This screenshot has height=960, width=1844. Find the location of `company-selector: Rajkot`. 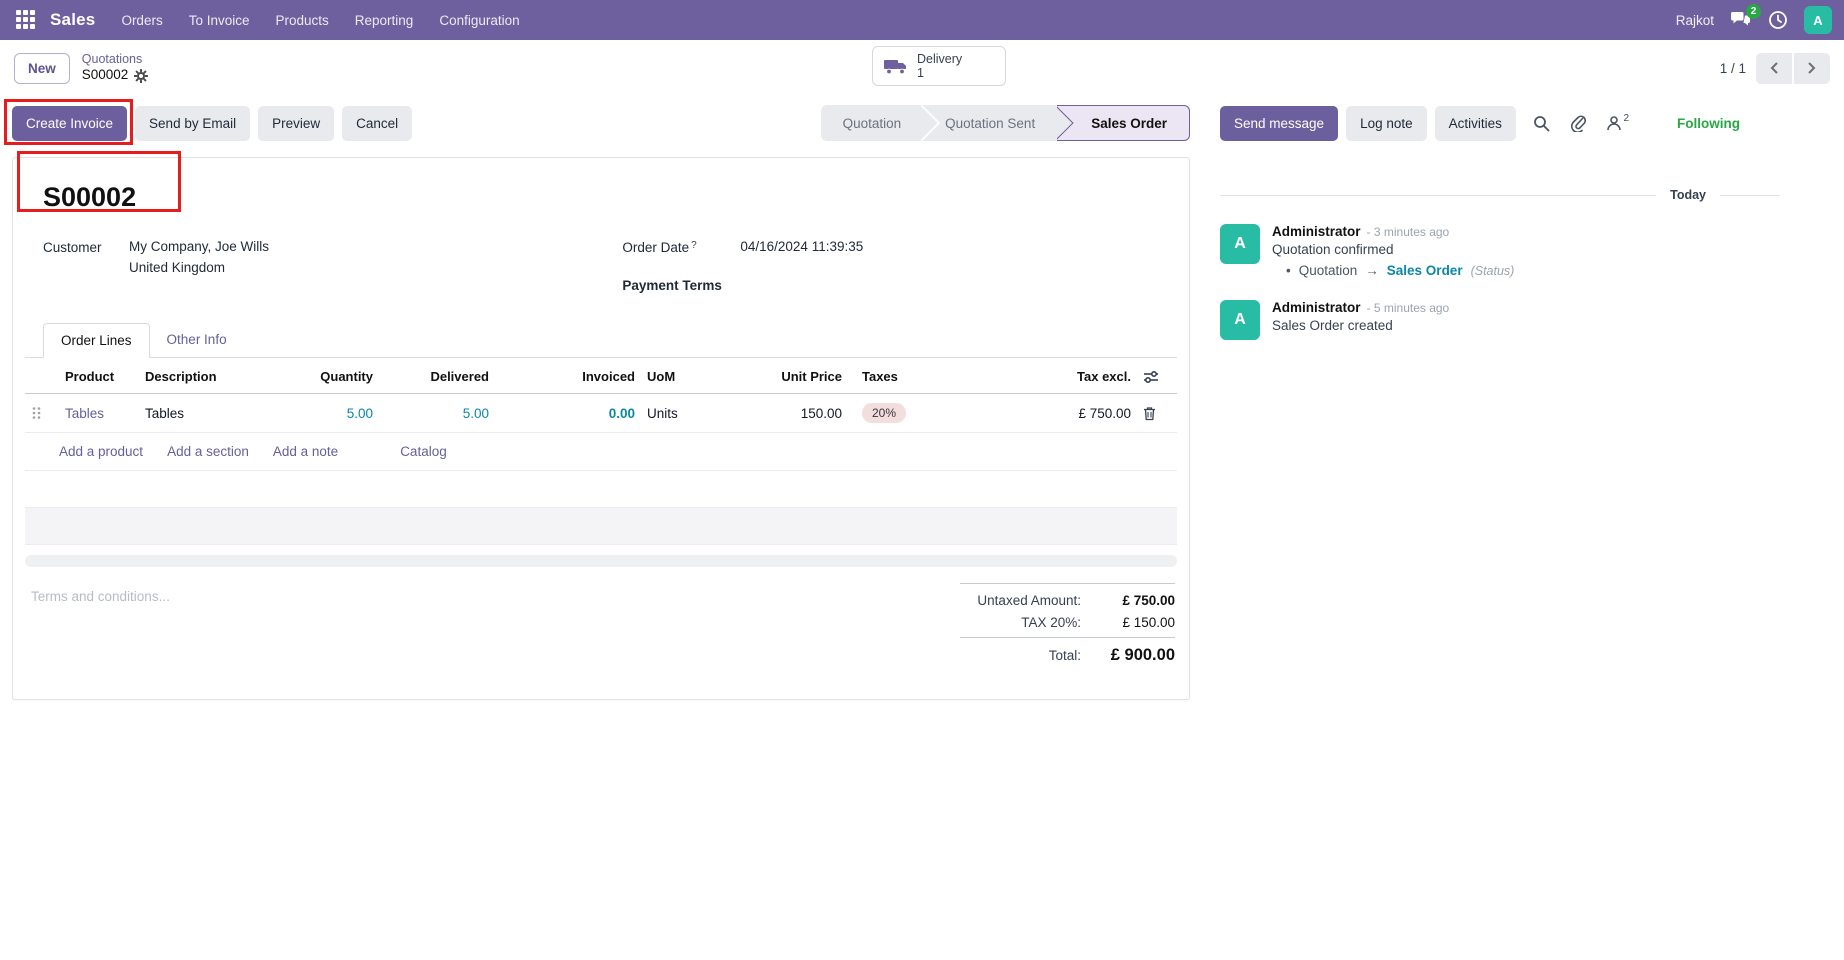

company-selector: Rajkot is located at coordinates (1695, 20).